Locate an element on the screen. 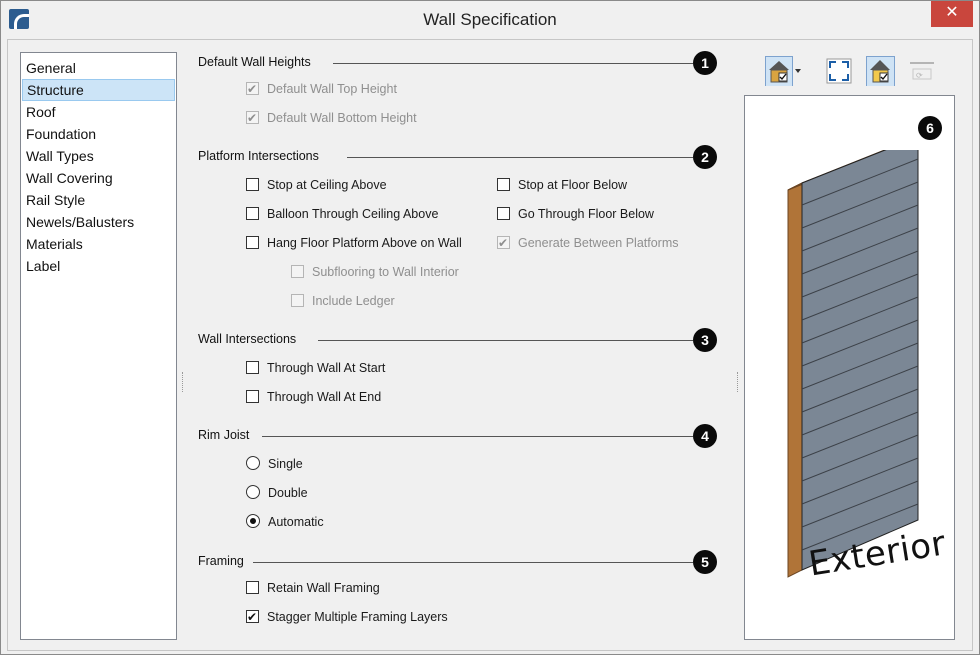 The width and height of the screenshot is (980, 655). checkbox-label: Stop at Floor Below is located at coordinates (573, 185).